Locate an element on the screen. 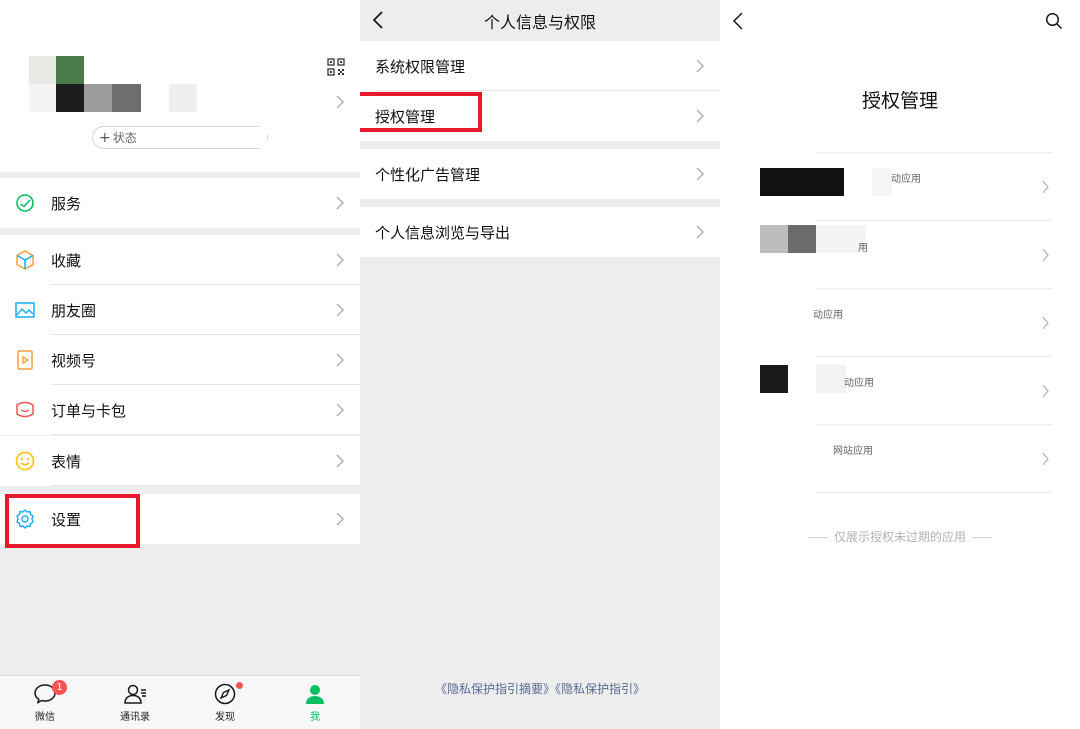 This screenshot has width=1080, height=729. profile-card: + 状态 is located at coordinates (180, 86).